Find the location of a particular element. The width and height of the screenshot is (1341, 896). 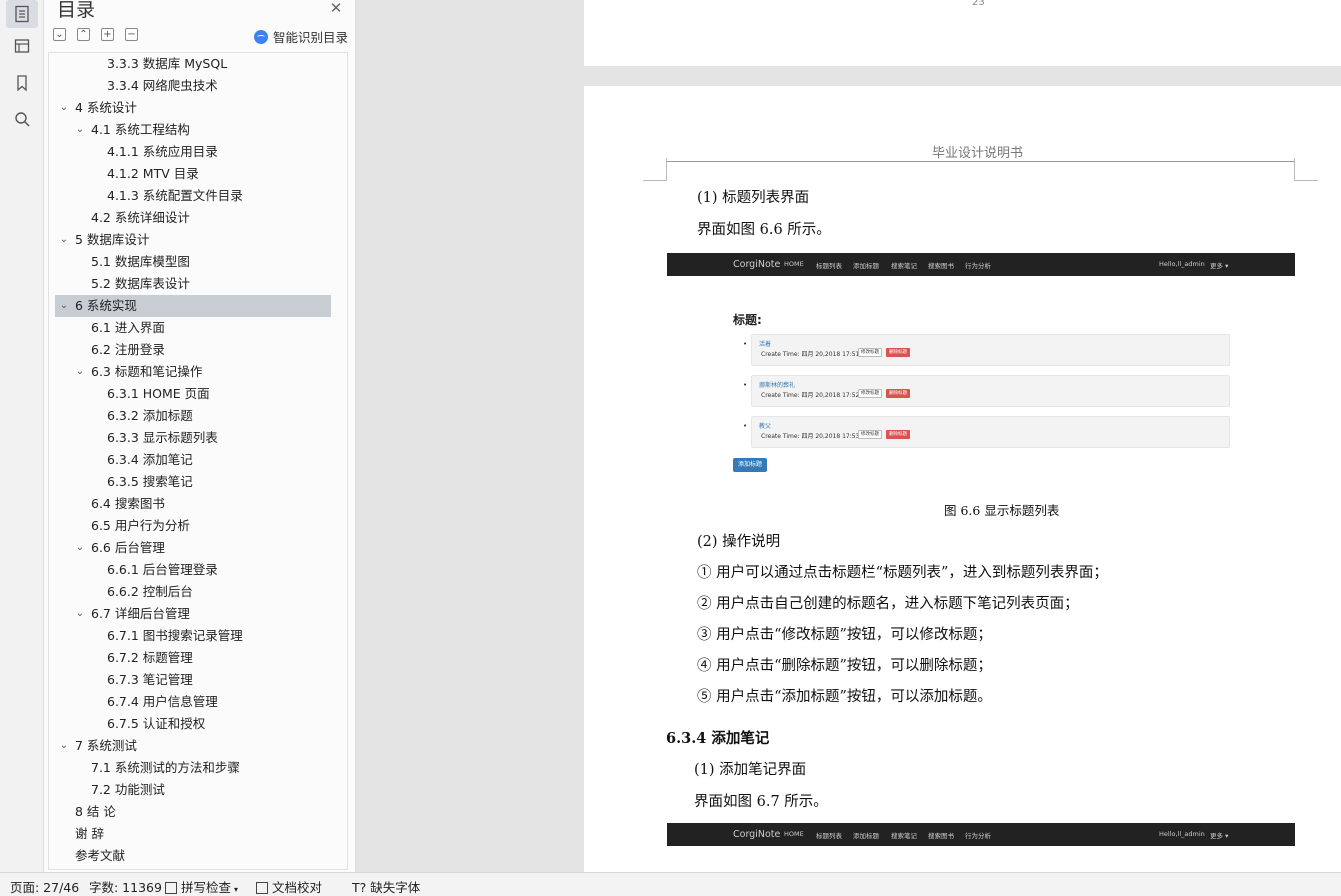

toc-item: 6.7.2 标题管理 is located at coordinates (193, 658).